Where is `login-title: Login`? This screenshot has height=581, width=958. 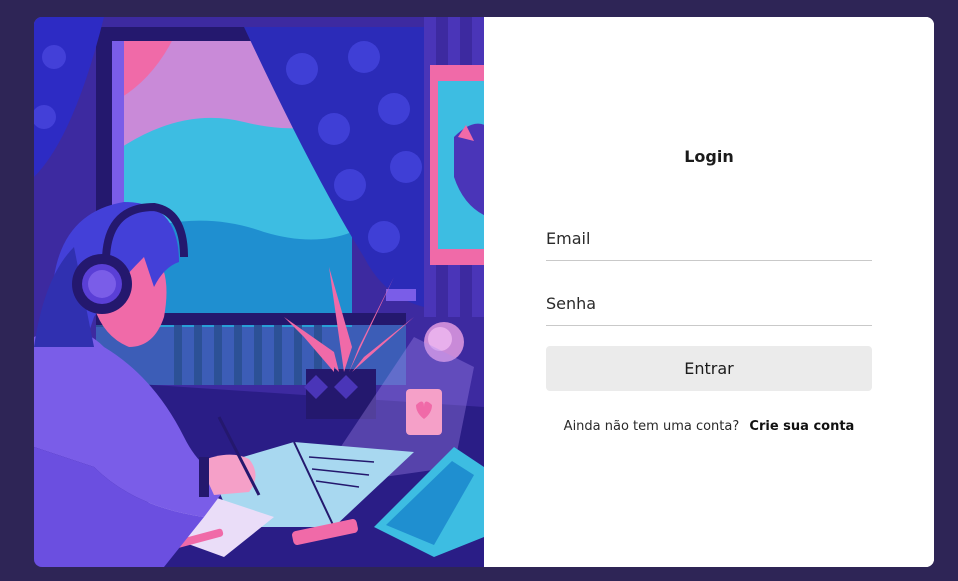
login-title: Login is located at coordinates (709, 156).